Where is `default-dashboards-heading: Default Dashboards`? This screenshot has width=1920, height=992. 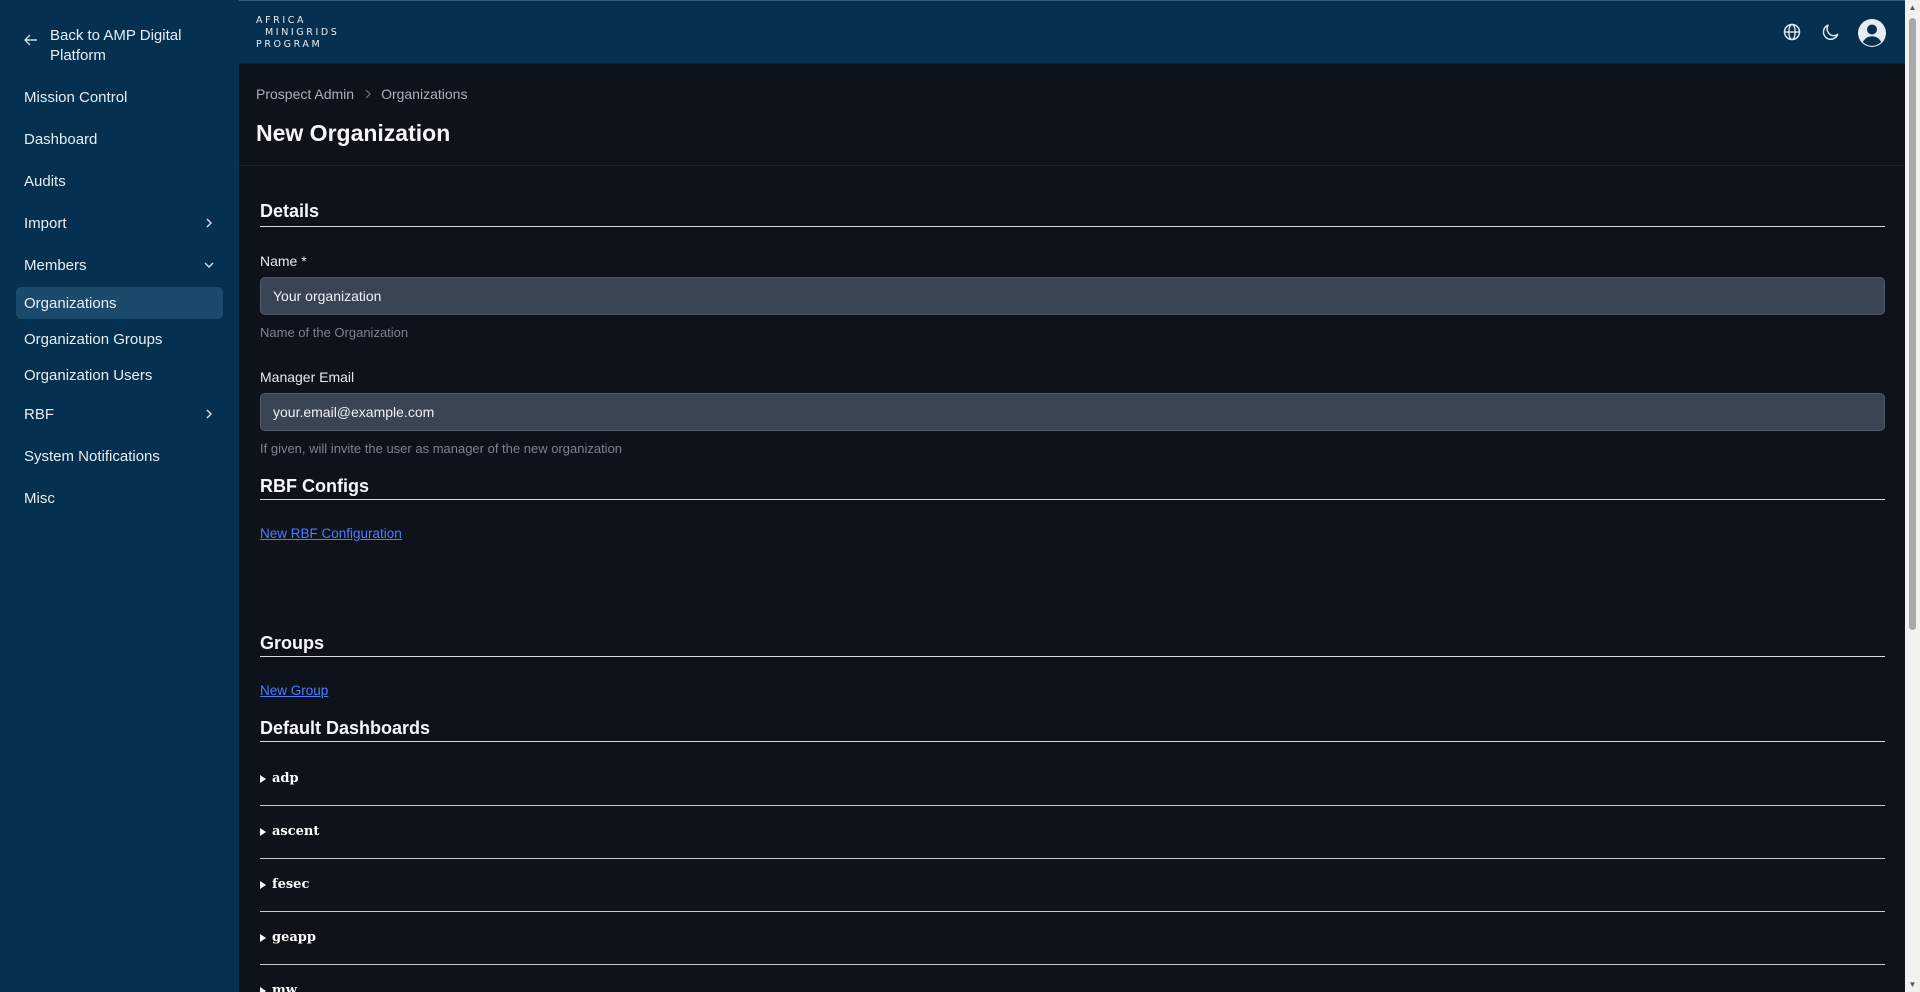 default-dashboards-heading: Default Dashboards is located at coordinates (345, 728).